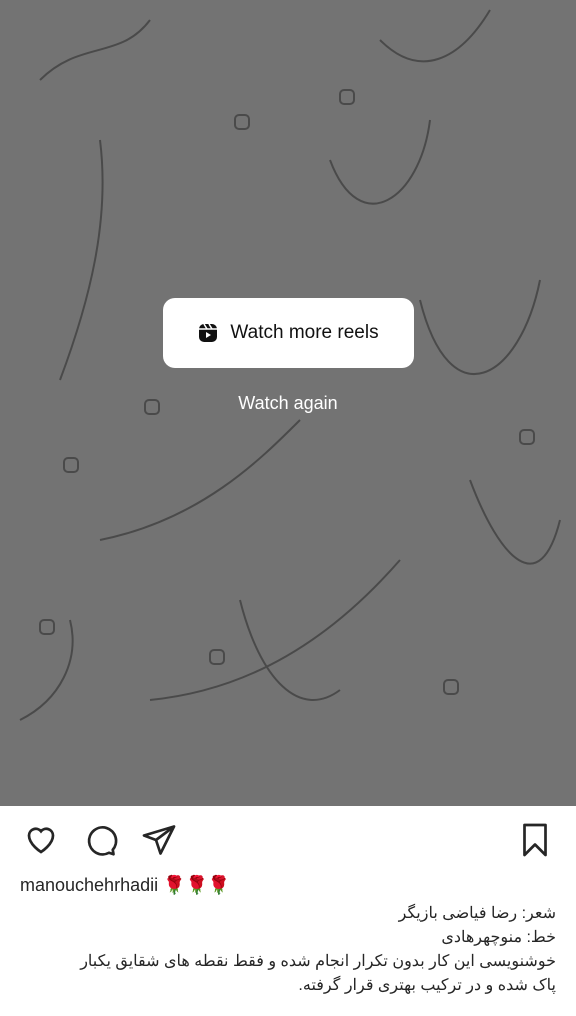 This screenshot has width=576, height=1016. I want to click on caption-line: شعر: رضا فیاضی بازیگر, so click(477, 913).